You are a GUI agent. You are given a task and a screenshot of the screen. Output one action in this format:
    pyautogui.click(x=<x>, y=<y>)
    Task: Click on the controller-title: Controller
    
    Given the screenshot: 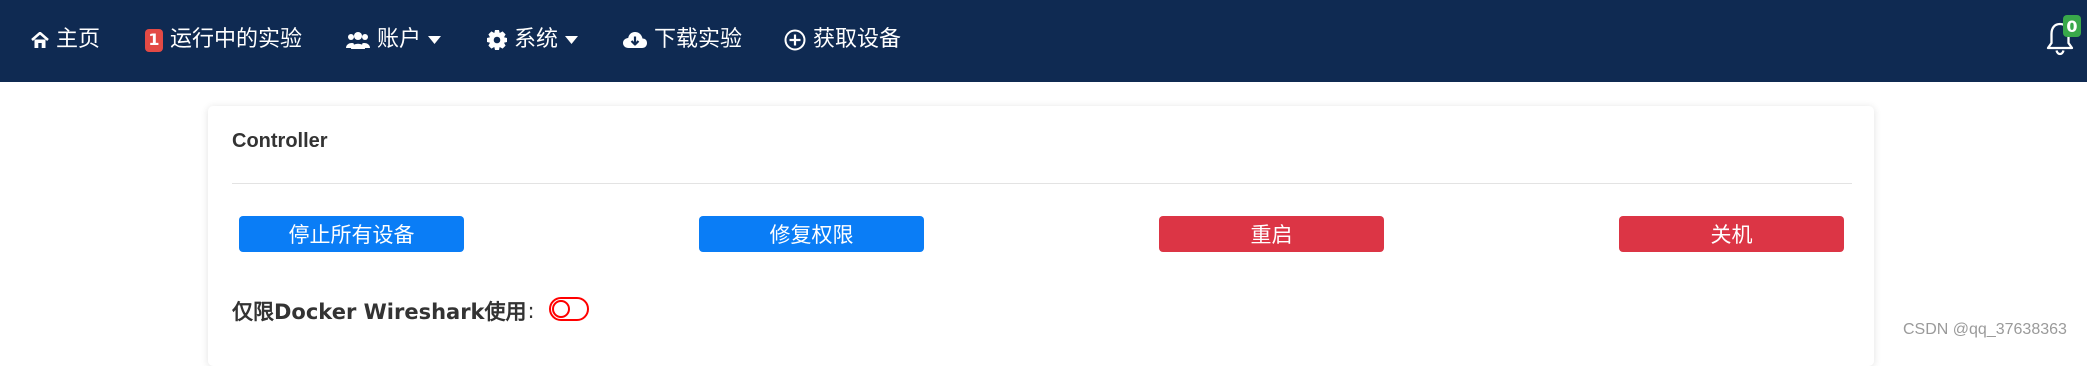 What is the action you would take?
    pyautogui.click(x=280, y=141)
    